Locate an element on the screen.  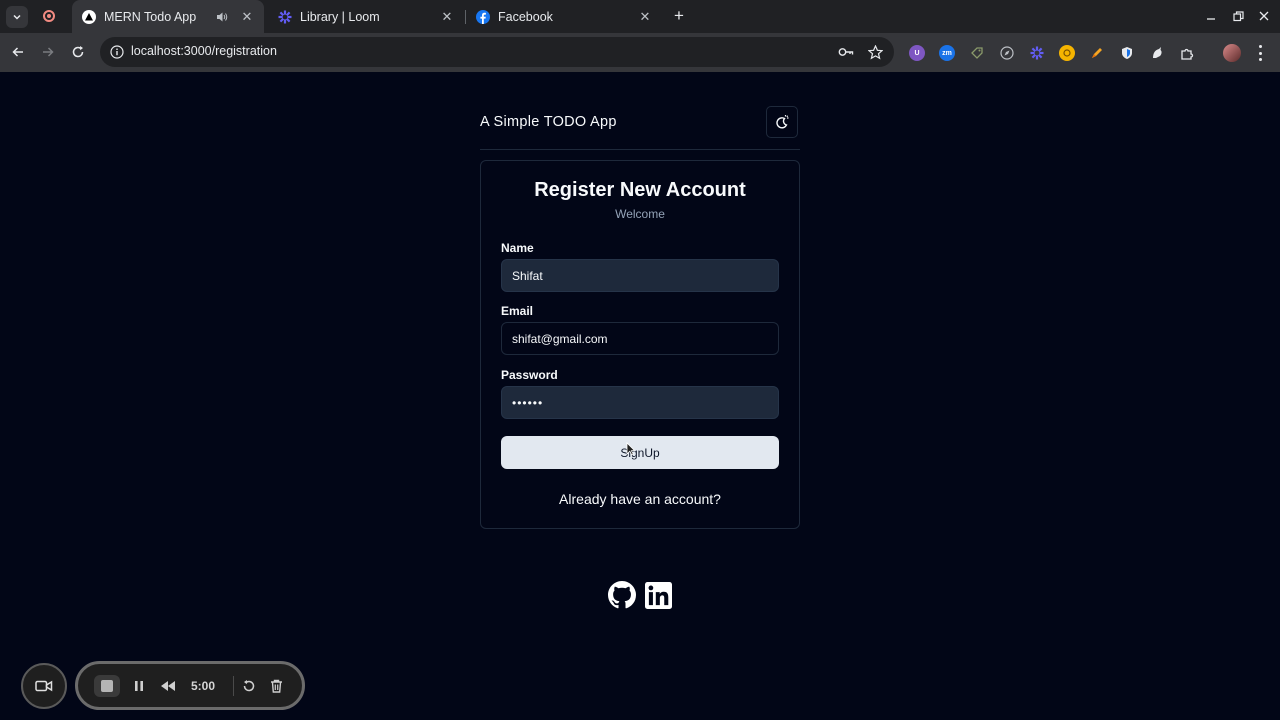
compass-extension-icon is located at coordinates (1007, 53).